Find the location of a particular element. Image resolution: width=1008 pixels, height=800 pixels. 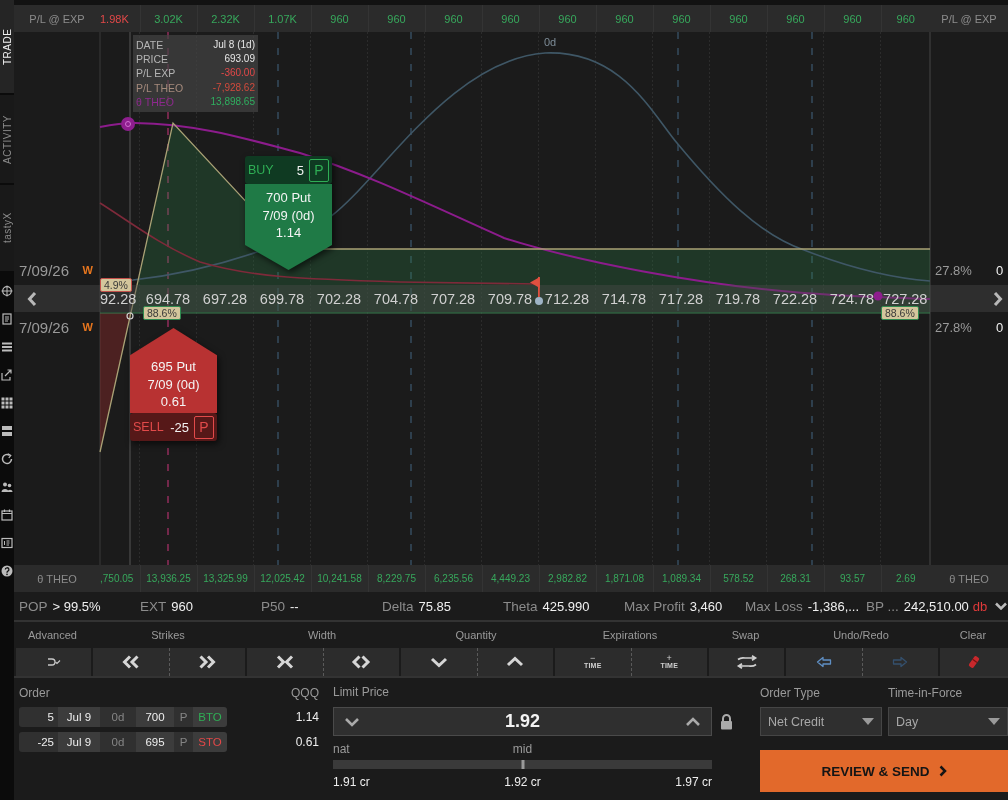

id-card-icon is located at coordinates (7, 543).